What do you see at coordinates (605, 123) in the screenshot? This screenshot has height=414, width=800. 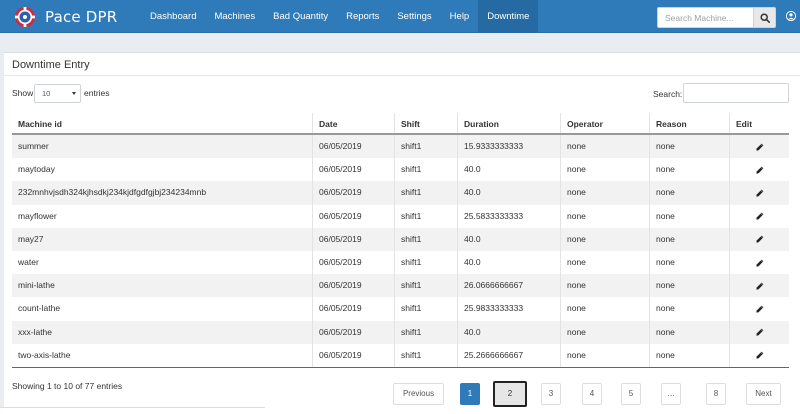 I see `column-header-operator: Operator` at bounding box center [605, 123].